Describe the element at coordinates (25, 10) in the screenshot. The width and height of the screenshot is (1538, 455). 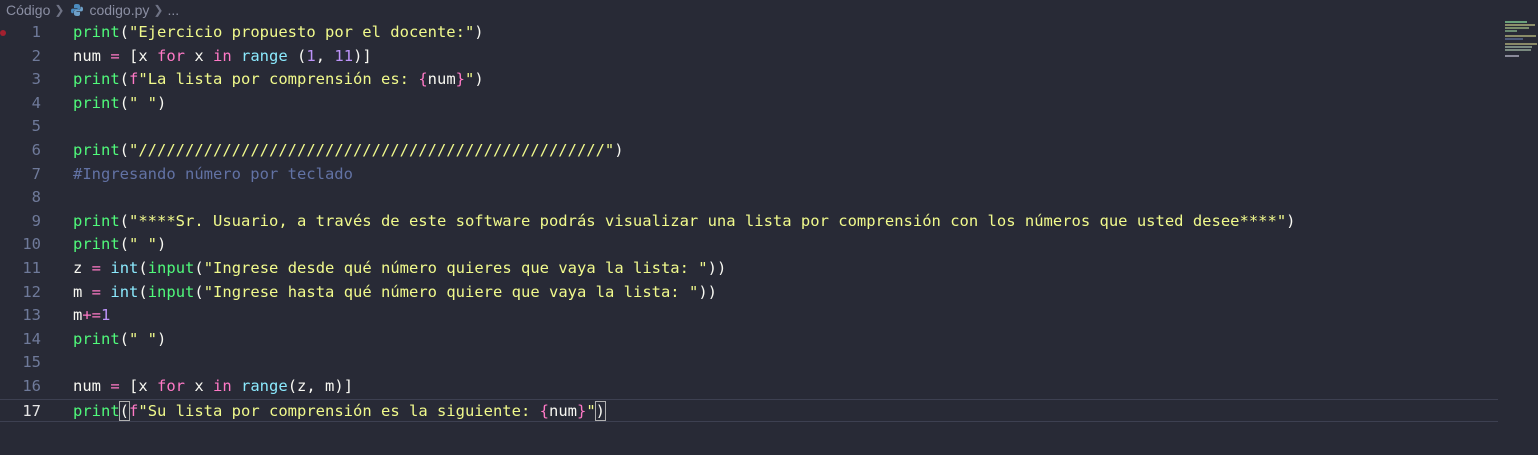
I see `breadcrumb-folder: Código` at that location.